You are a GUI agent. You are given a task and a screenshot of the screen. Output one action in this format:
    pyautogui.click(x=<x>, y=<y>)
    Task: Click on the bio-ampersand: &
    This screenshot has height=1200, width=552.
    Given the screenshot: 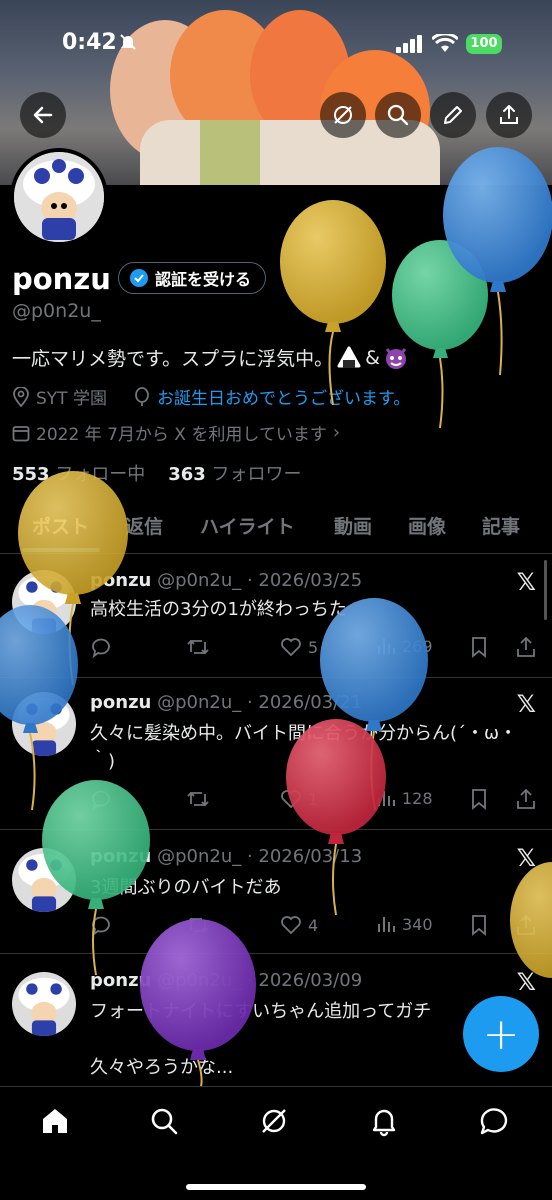 What is the action you would take?
    pyautogui.click(x=372, y=357)
    